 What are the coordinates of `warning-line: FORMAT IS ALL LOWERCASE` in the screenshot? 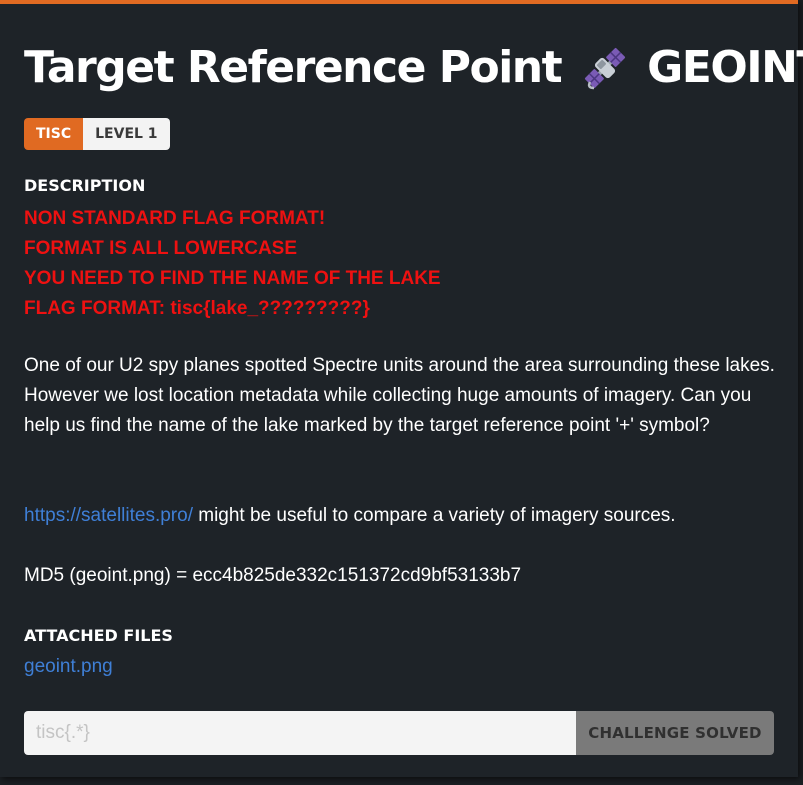 It's located at (161, 248).